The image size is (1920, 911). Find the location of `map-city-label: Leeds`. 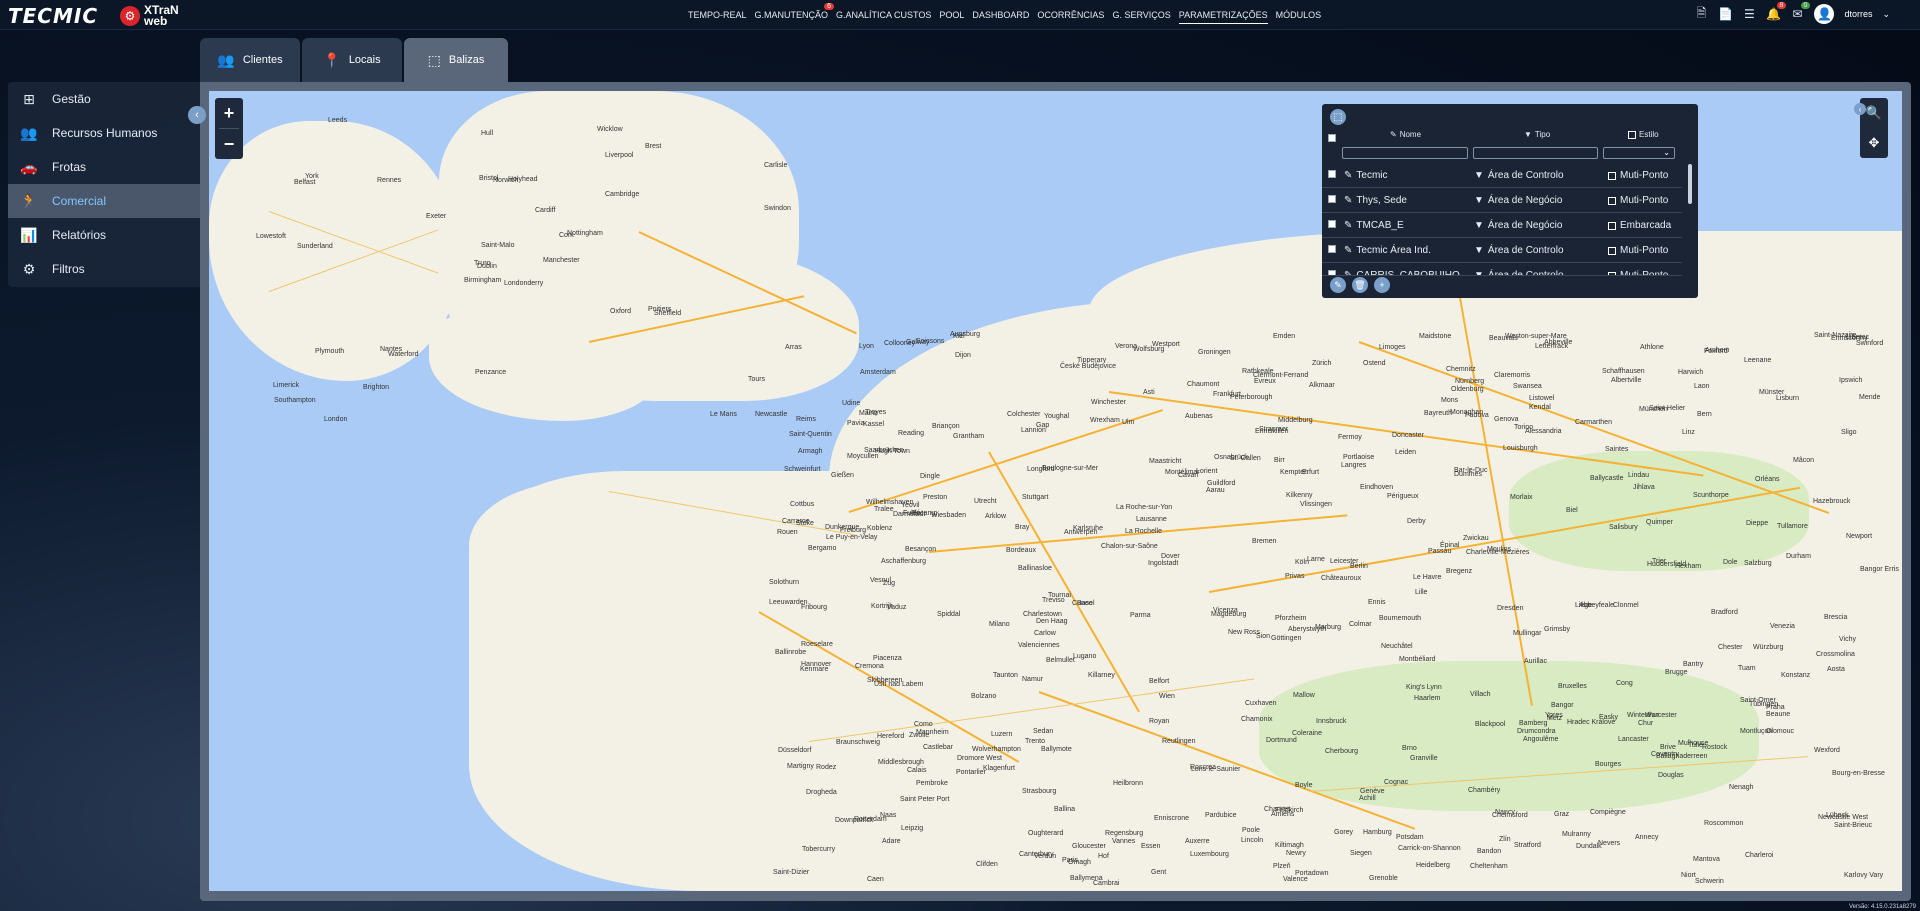

map-city-label: Leeds is located at coordinates (338, 120).